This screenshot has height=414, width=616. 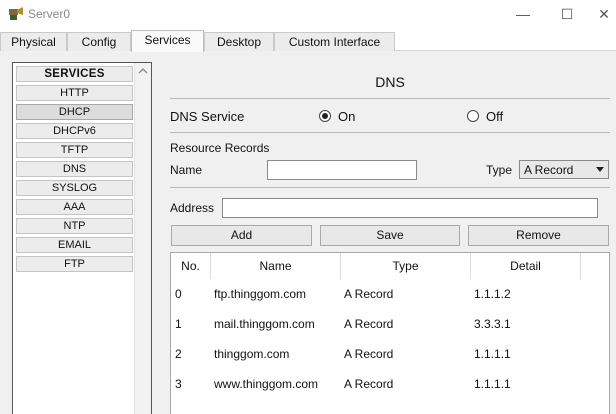 What do you see at coordinates (325, 116) in the screenshot?
I see `dns-on-radio` at bounding box center [325, 116].